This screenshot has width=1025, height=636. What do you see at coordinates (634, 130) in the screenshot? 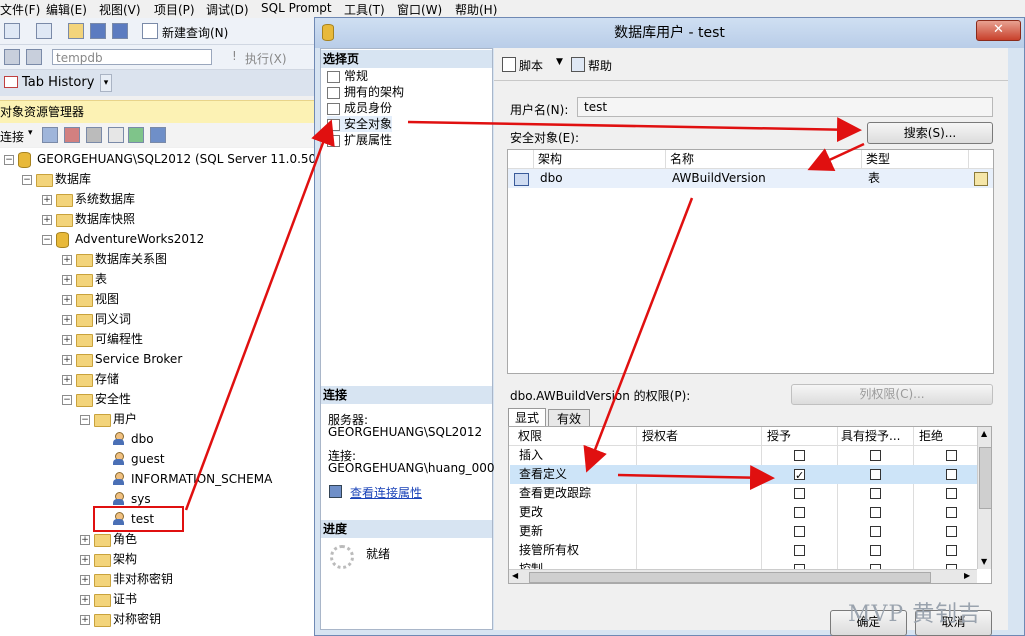
I see `arrow-securables-to-search` at bounding box center [634, 130].